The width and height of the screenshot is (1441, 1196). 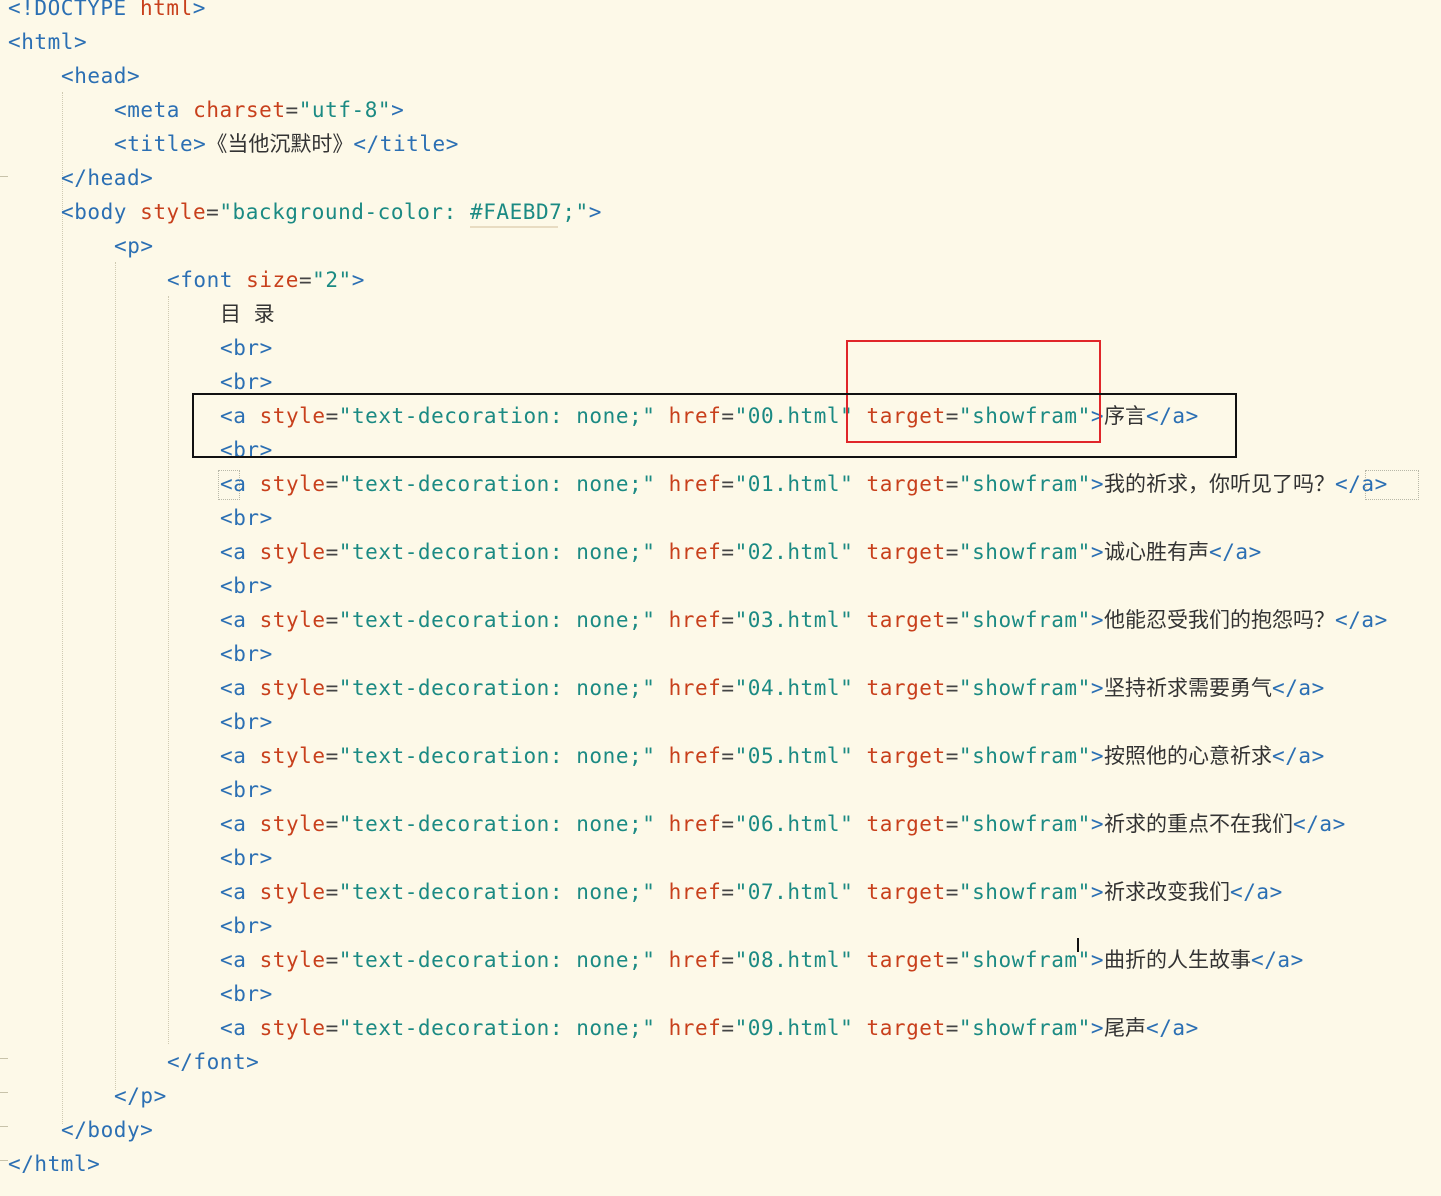 What do you see at coordinates (1157, 552) in the screenshot?
I see `code-token: 诚心胜有声` at bounding box center [1157, 552].